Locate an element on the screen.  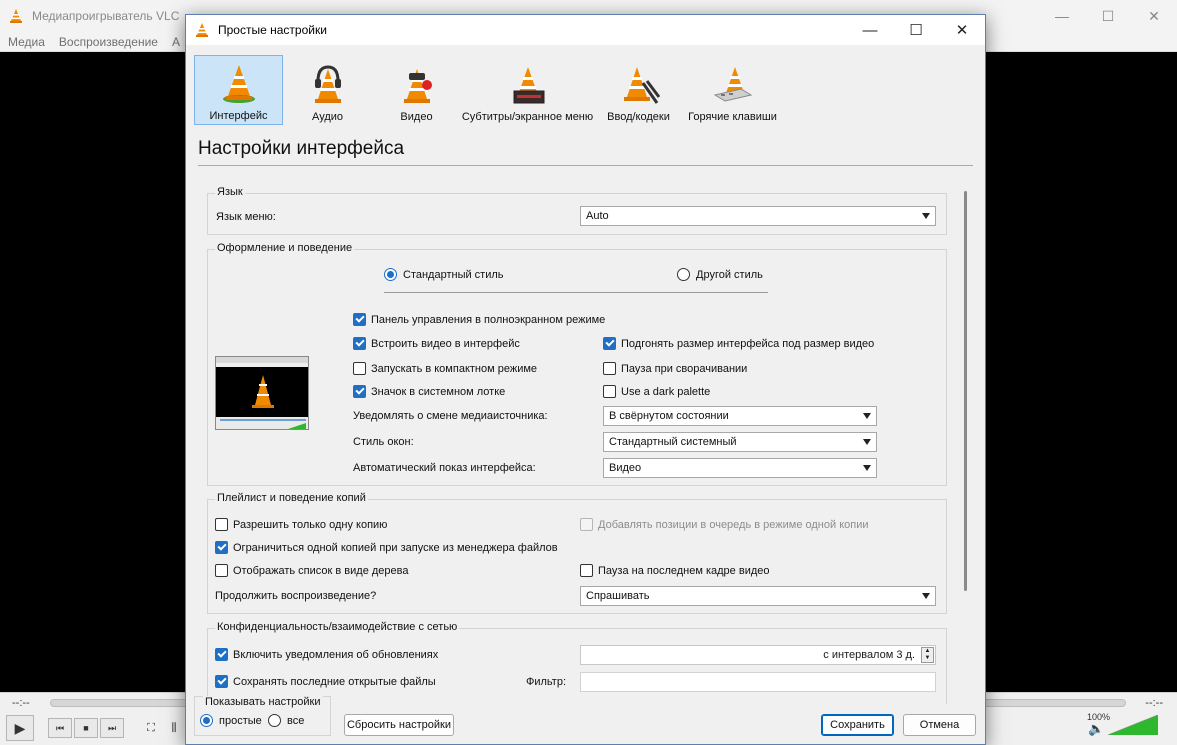
interface-preview-image is located at coordinates (262, 393).